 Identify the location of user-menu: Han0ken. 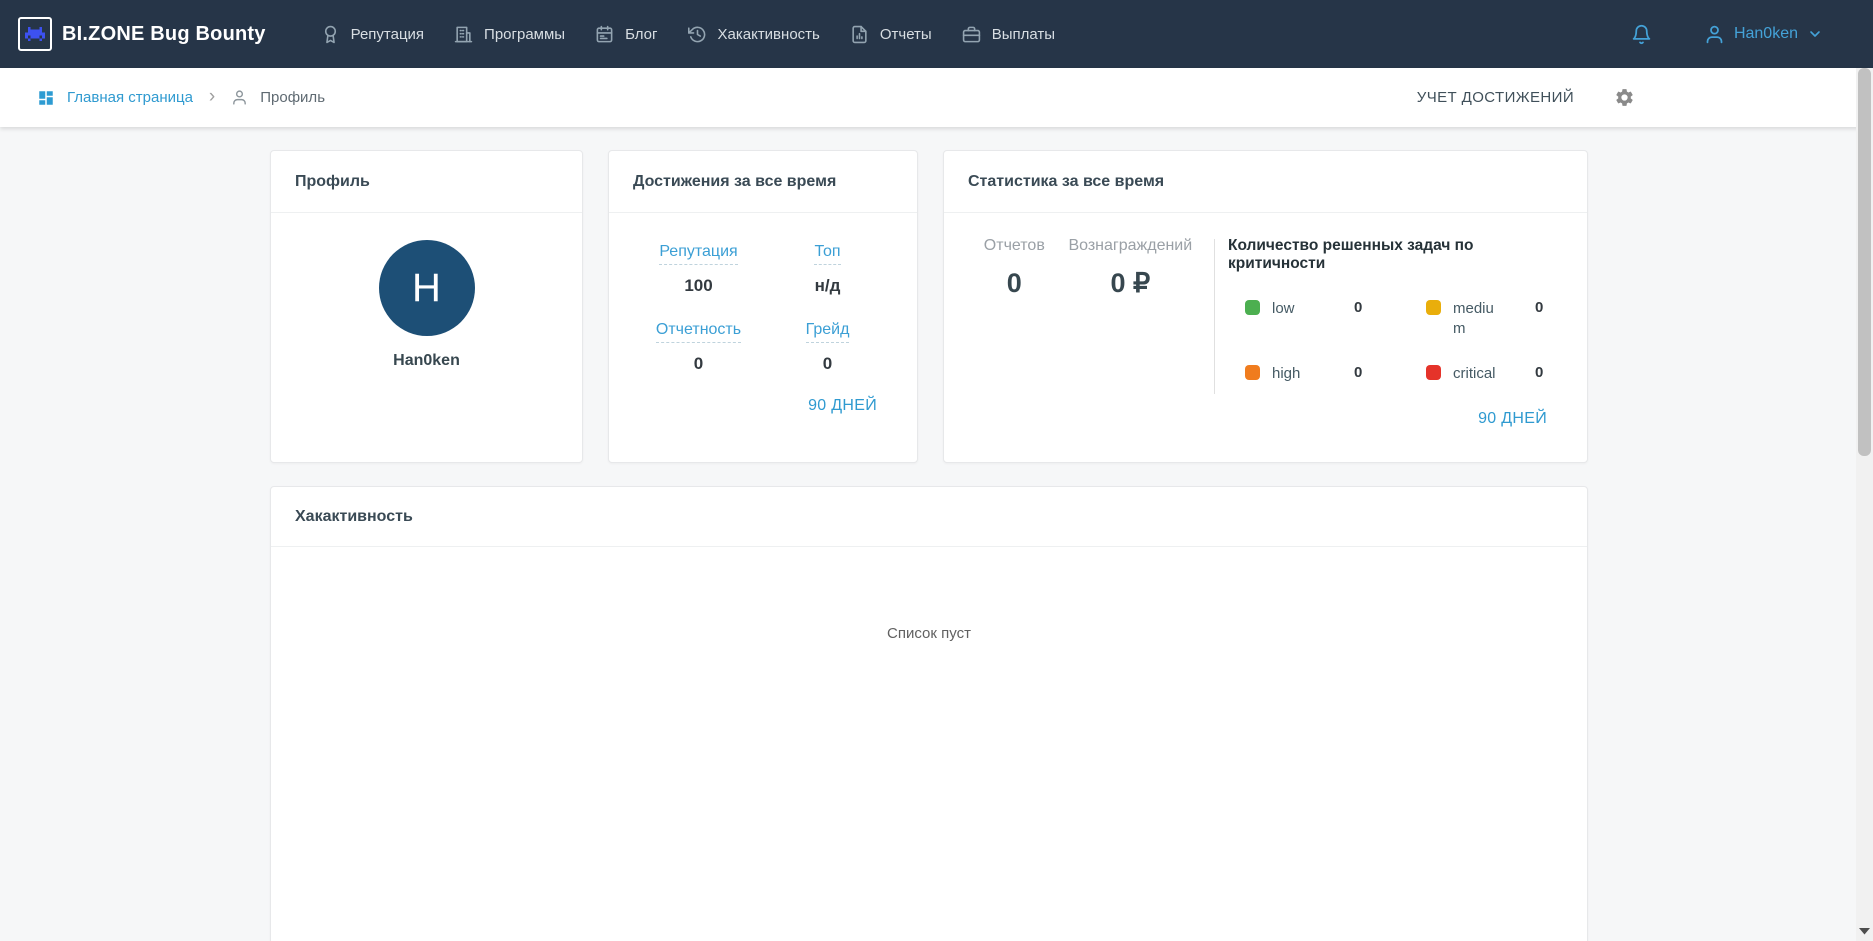
(1763, 34).